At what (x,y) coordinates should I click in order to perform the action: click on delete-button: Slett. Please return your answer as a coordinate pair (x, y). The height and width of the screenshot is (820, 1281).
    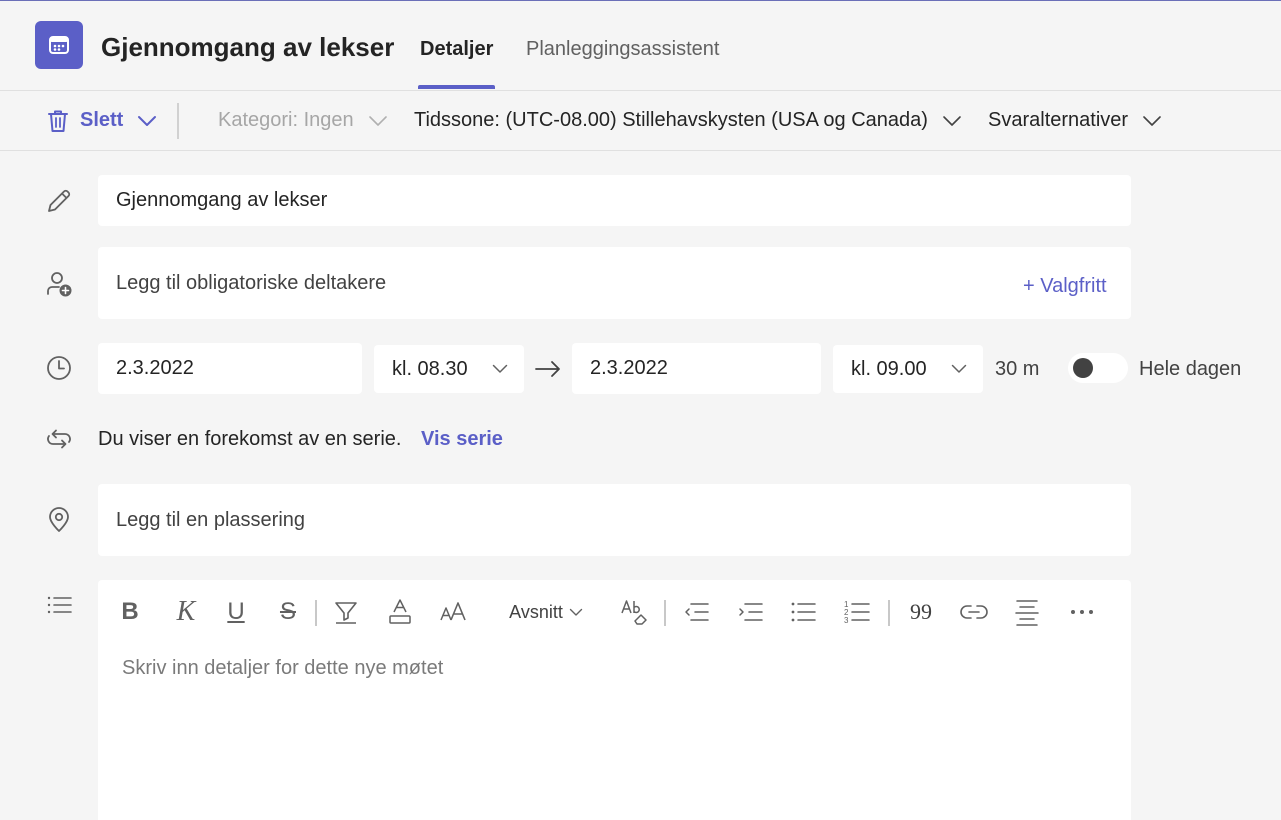
    Looking at the image, I should click on (101, 120).